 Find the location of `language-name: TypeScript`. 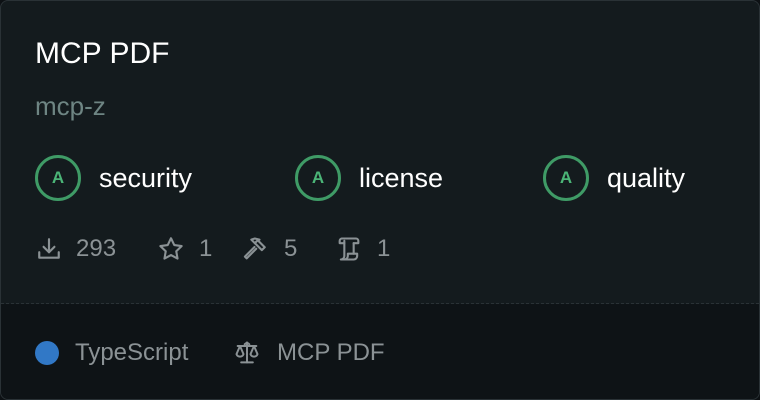

language-name: TypeScript is located at coordinates (132, 352).